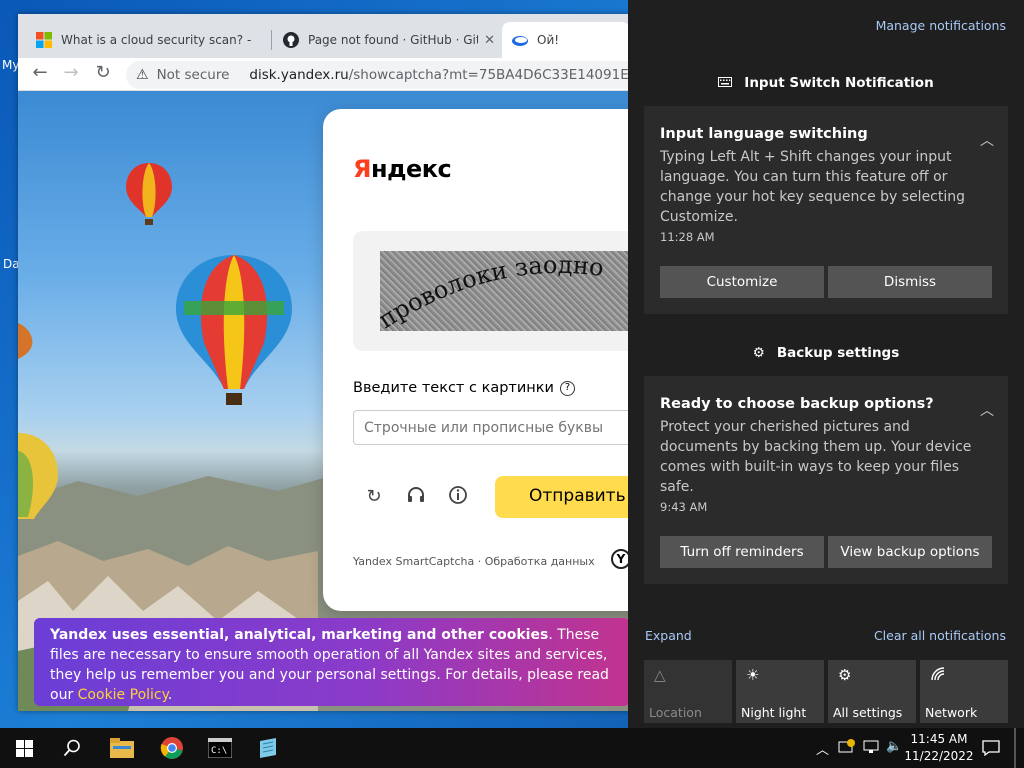  I want to click on captcha-image-container: проволоки заодно, so click(491, 291).